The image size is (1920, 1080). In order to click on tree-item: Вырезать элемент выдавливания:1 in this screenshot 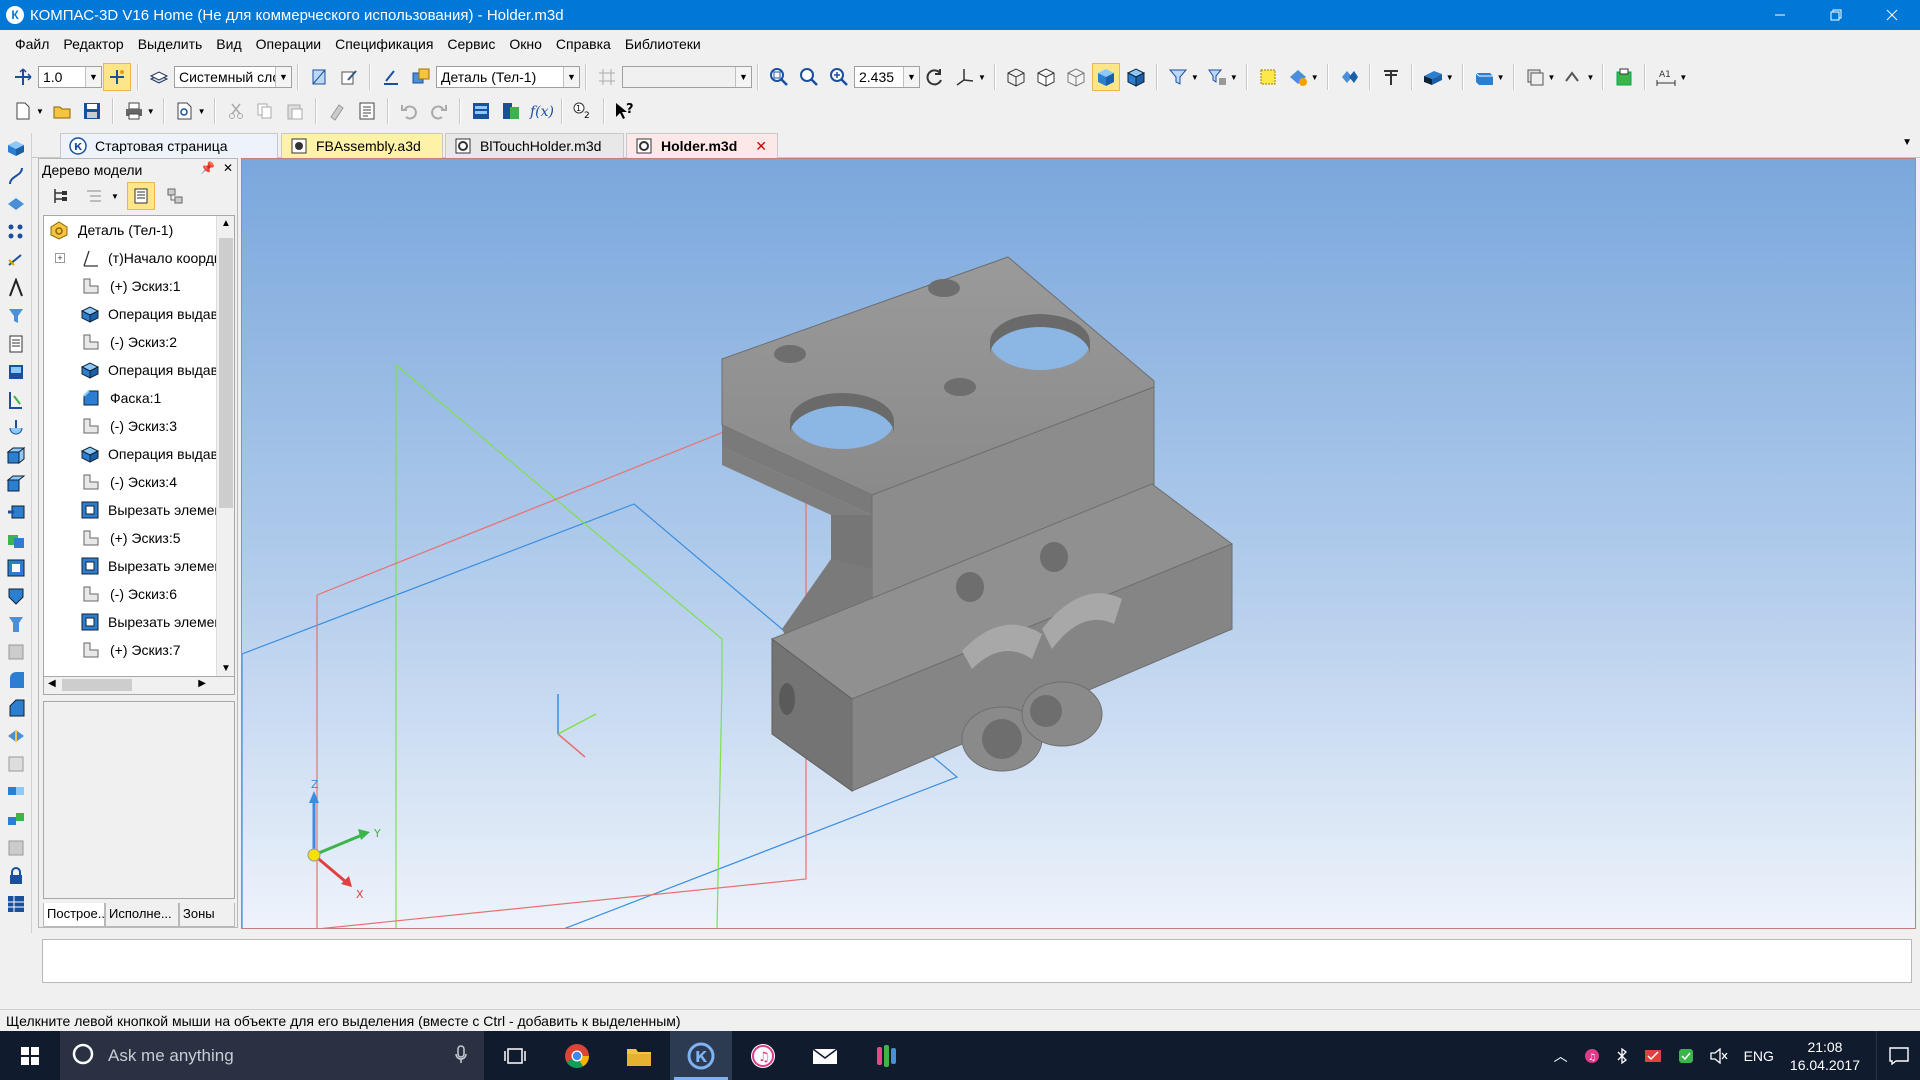, I will do `click(139, 510)`.